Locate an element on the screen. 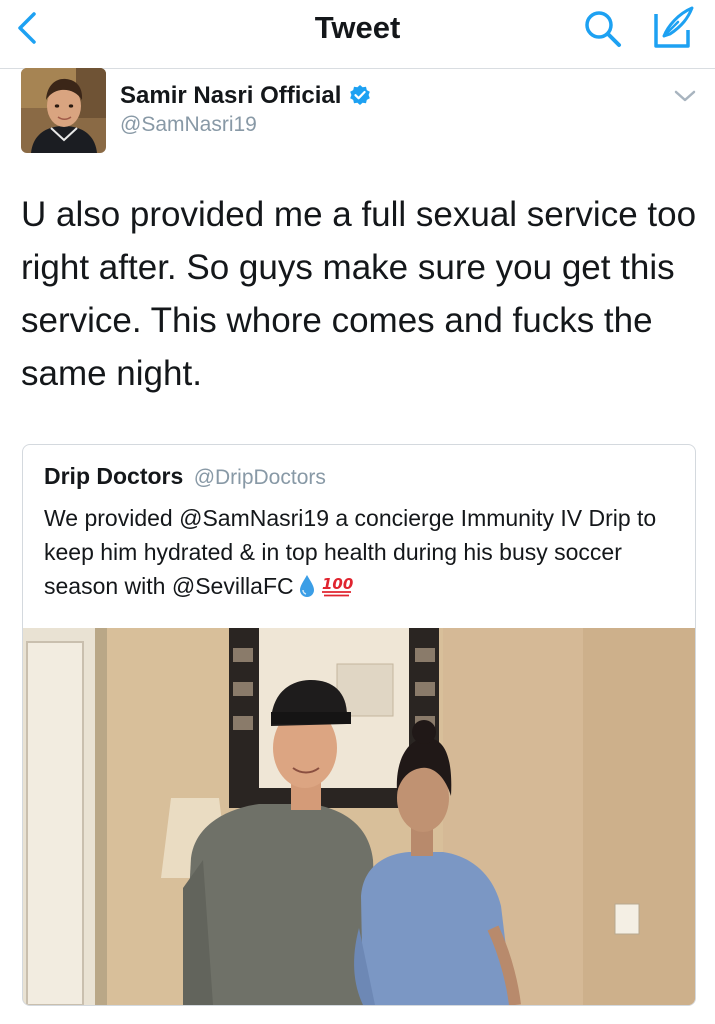 The width and height of the screenshot is (715, 1024). verified-badge-icon is located at coordinates (360, 95).